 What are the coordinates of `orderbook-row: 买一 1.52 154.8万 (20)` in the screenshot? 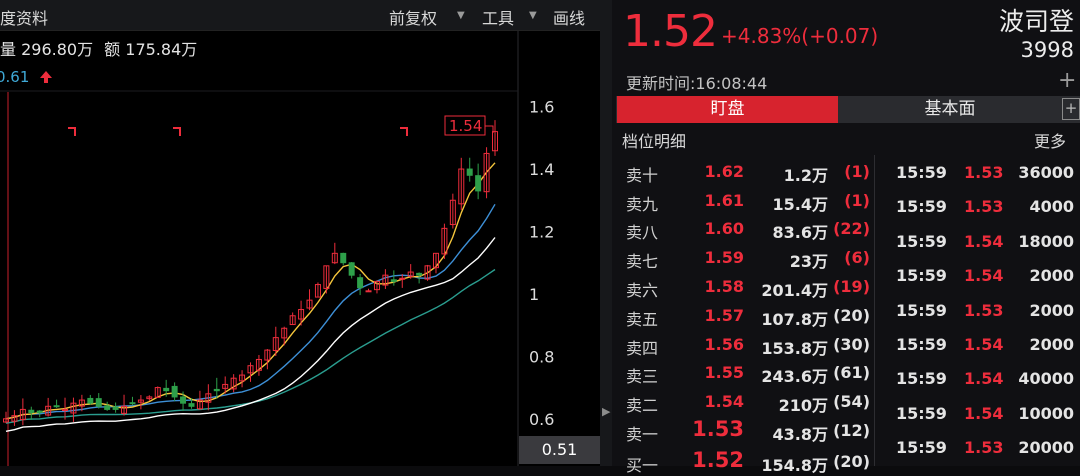 It's located at (744, 461).